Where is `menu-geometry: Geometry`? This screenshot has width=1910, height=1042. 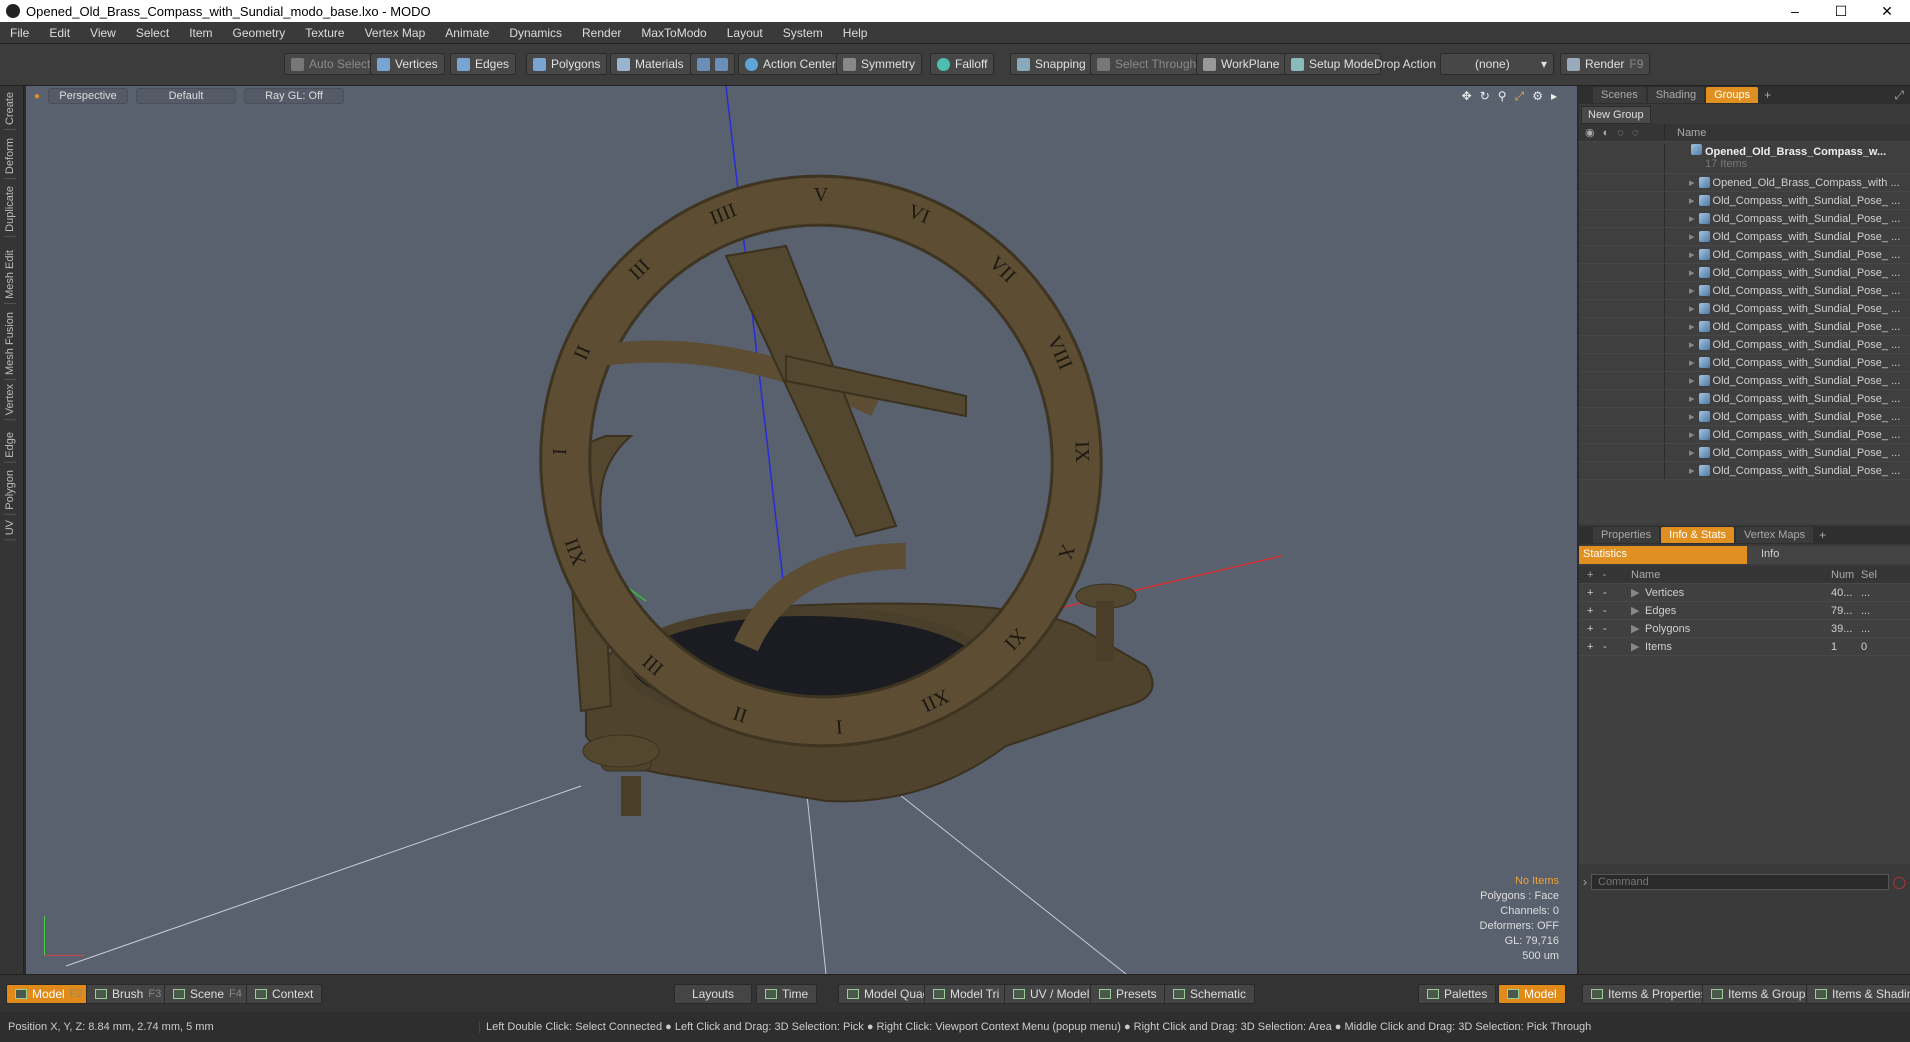 menu-geometry: Geometry is located at coordinates (259, 33).